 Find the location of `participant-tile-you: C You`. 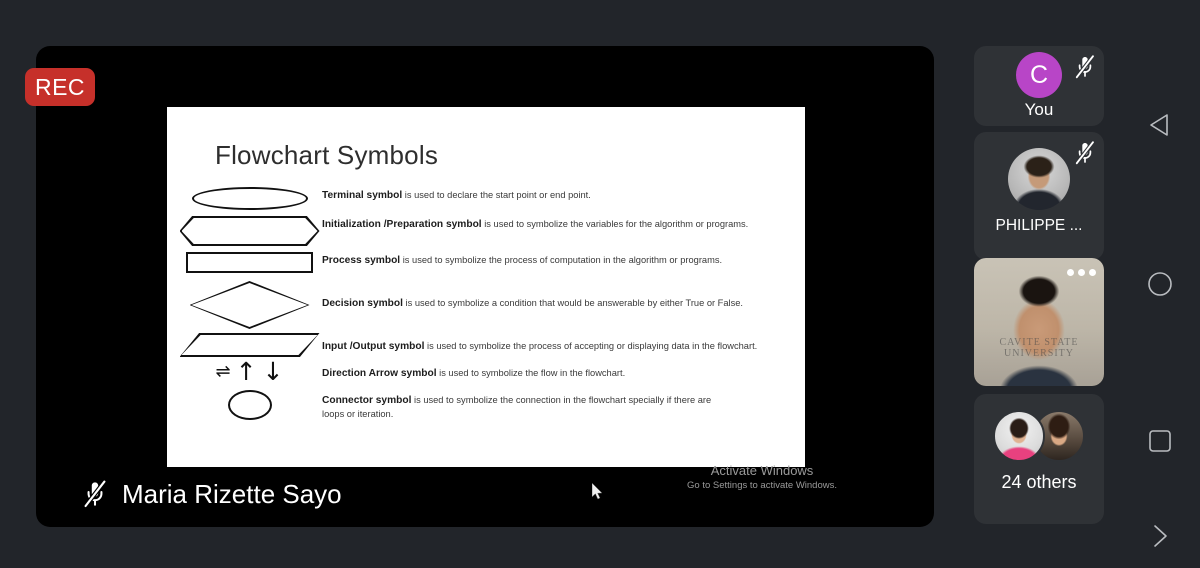

participant-tile-you: C You is located at coordinates (1039, 86).